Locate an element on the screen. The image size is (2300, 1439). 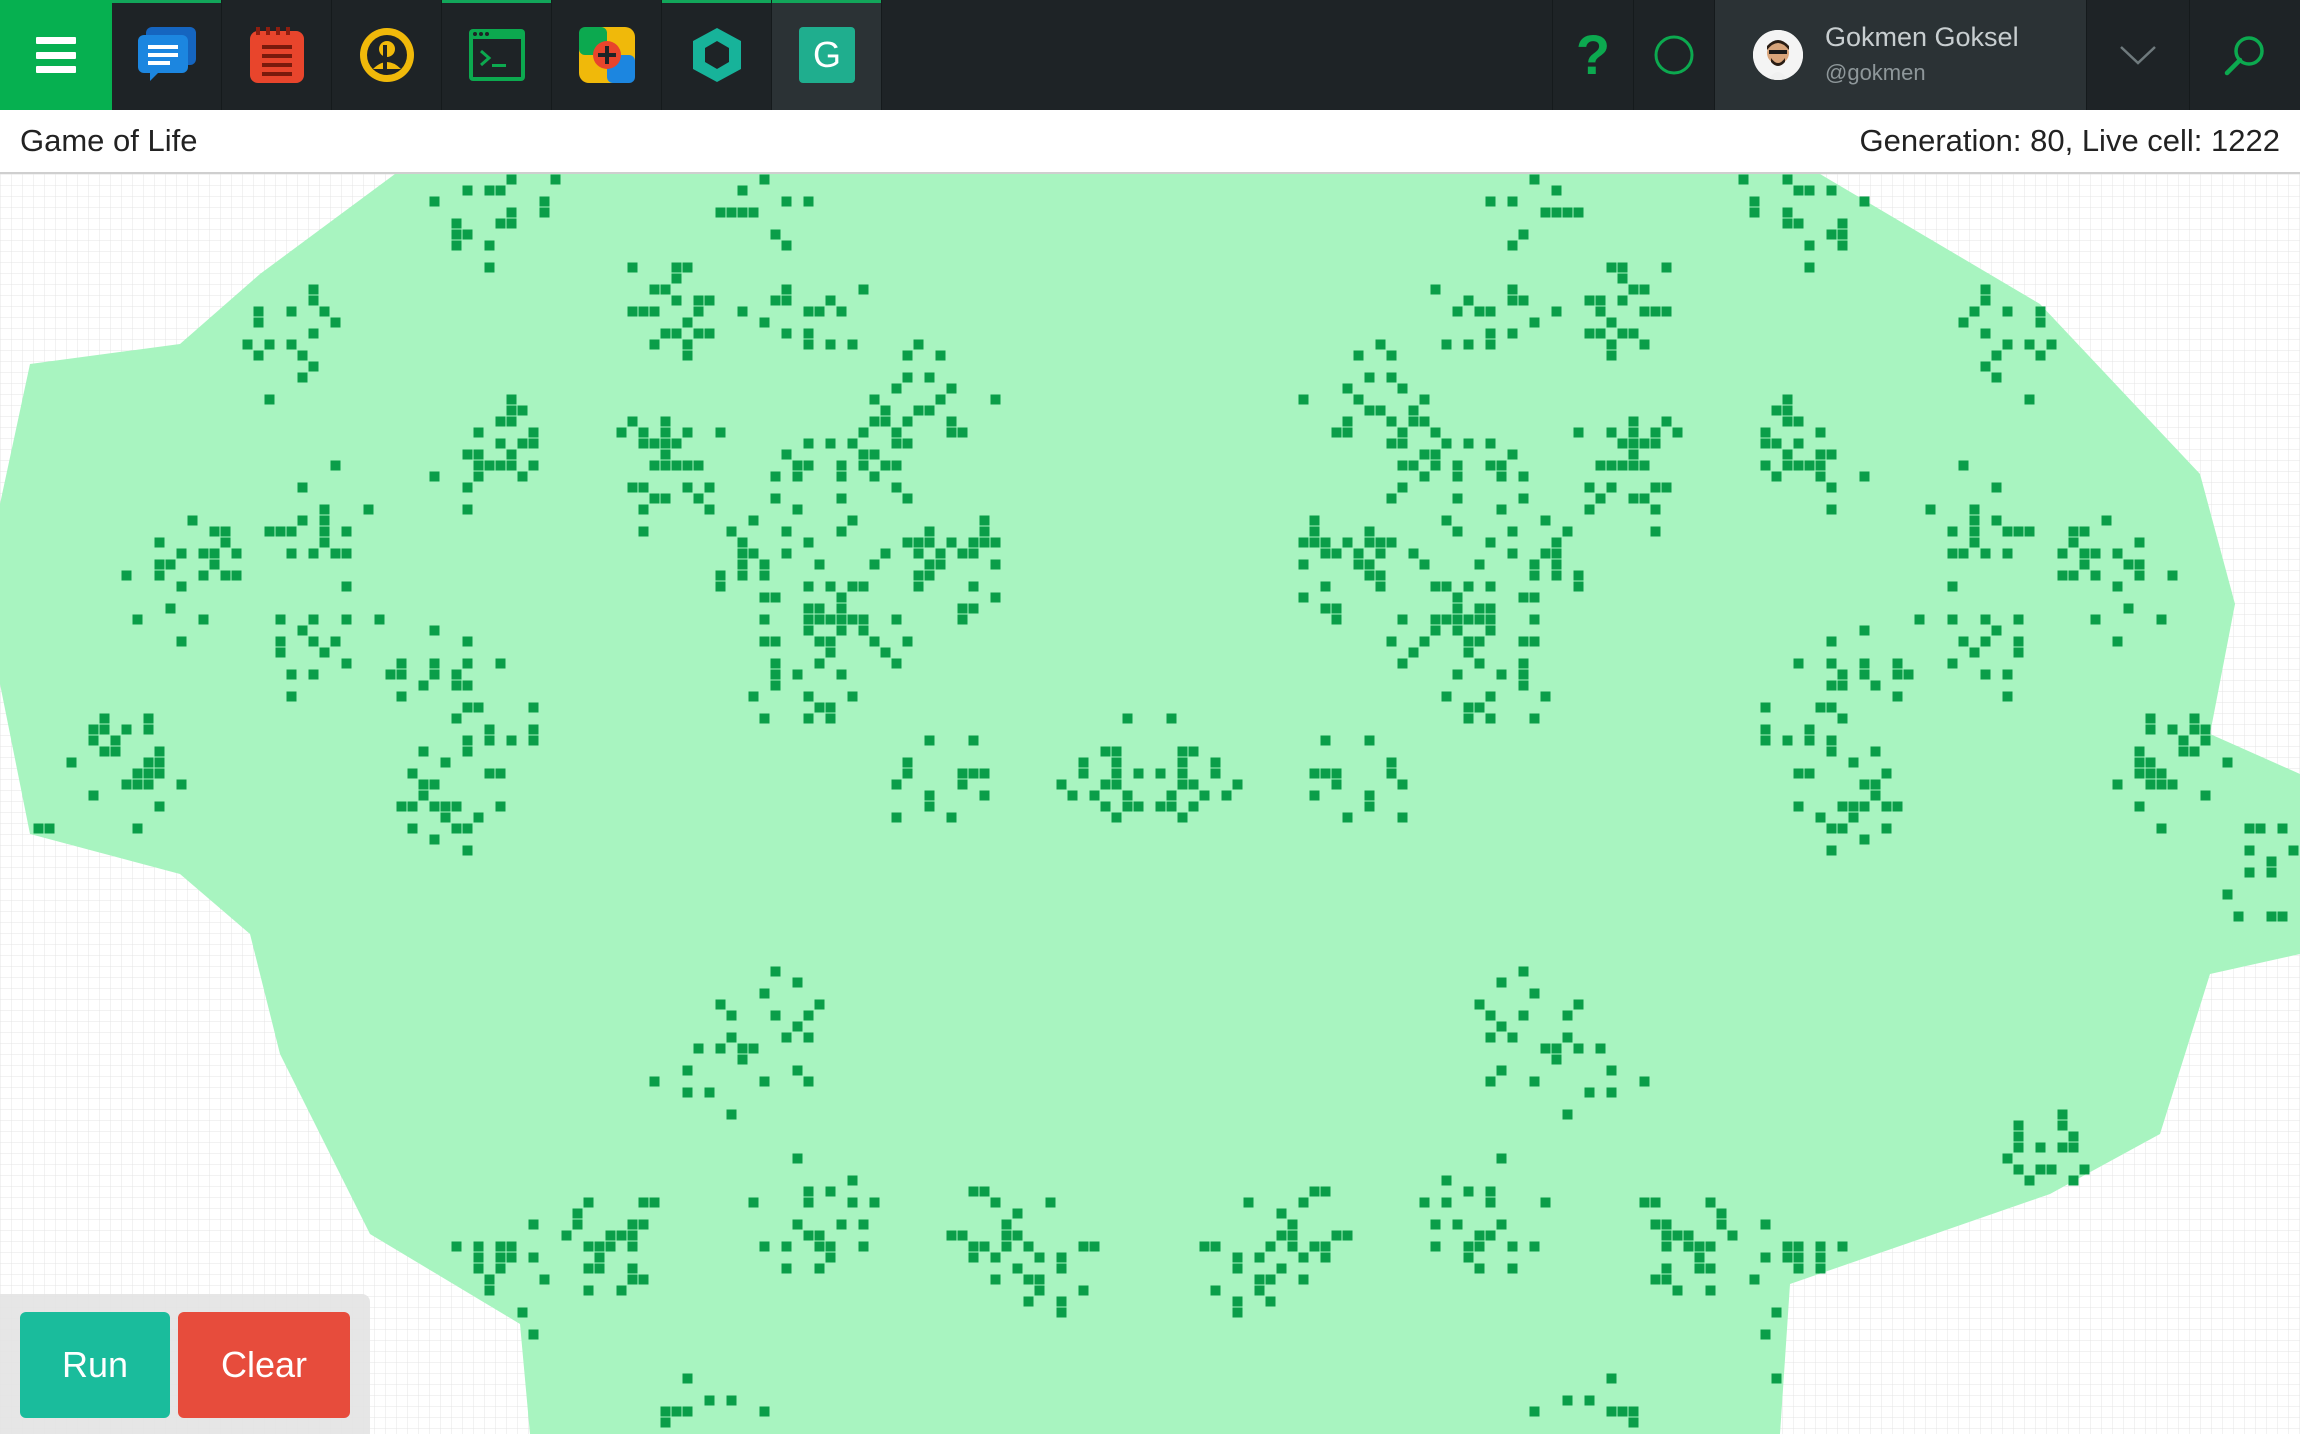
status-button is located at coordinates (1673, 55).